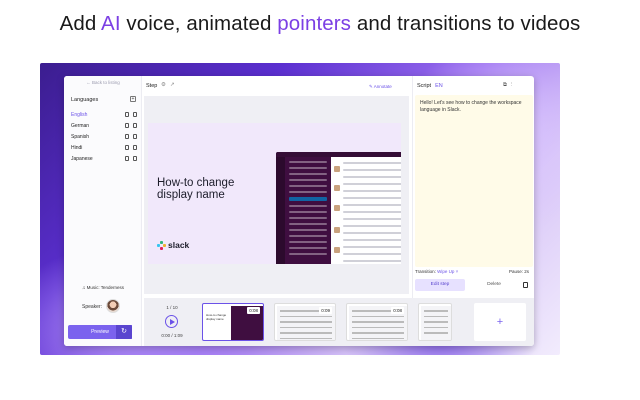  I want to click on step-thumbnail: 0:08, so click(377, 322).